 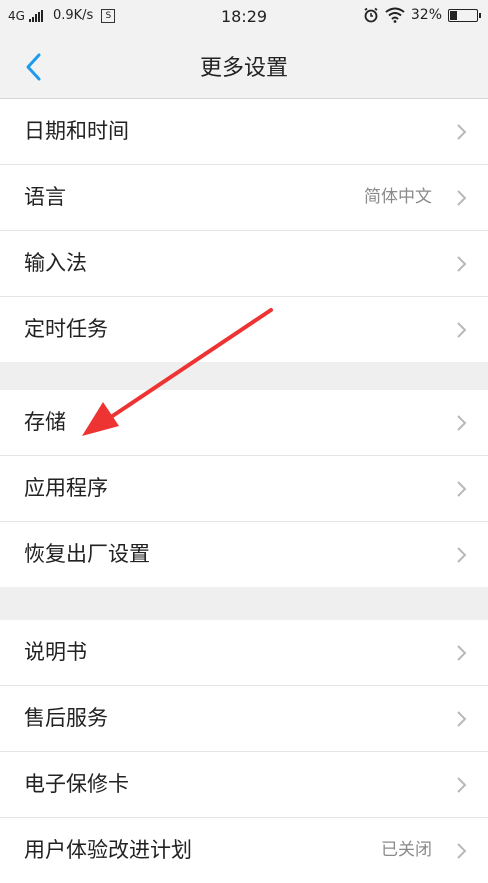 I want to click on row-value: 已关闭, so click(x=406, y=850).